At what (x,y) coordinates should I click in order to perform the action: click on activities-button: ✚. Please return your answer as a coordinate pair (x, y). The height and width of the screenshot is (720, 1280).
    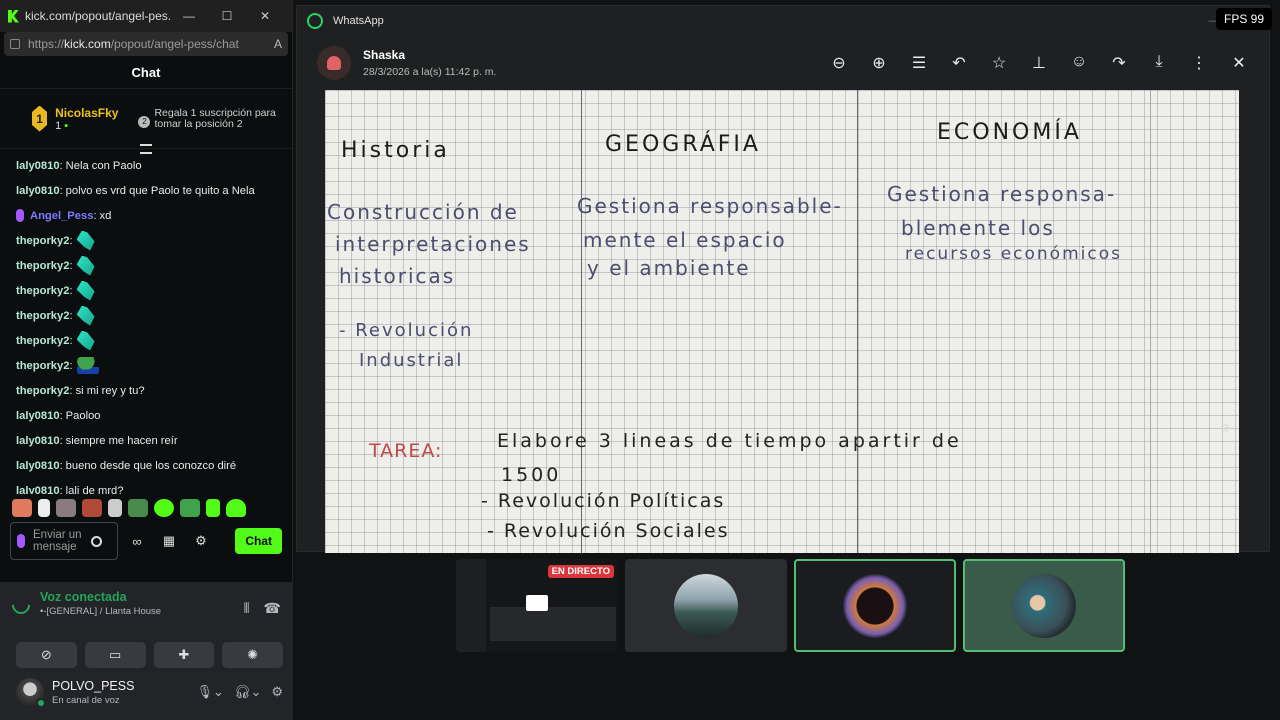
    Looking at the image, I should click on (184, 655).